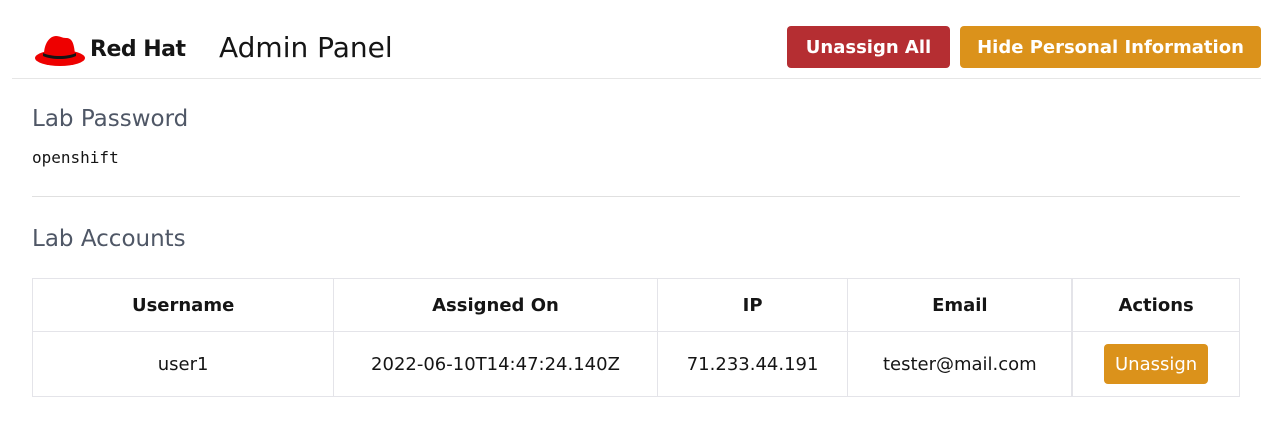  I want to click on hide-personal-information-button: Hide Personal Information, so click(1110, 47).